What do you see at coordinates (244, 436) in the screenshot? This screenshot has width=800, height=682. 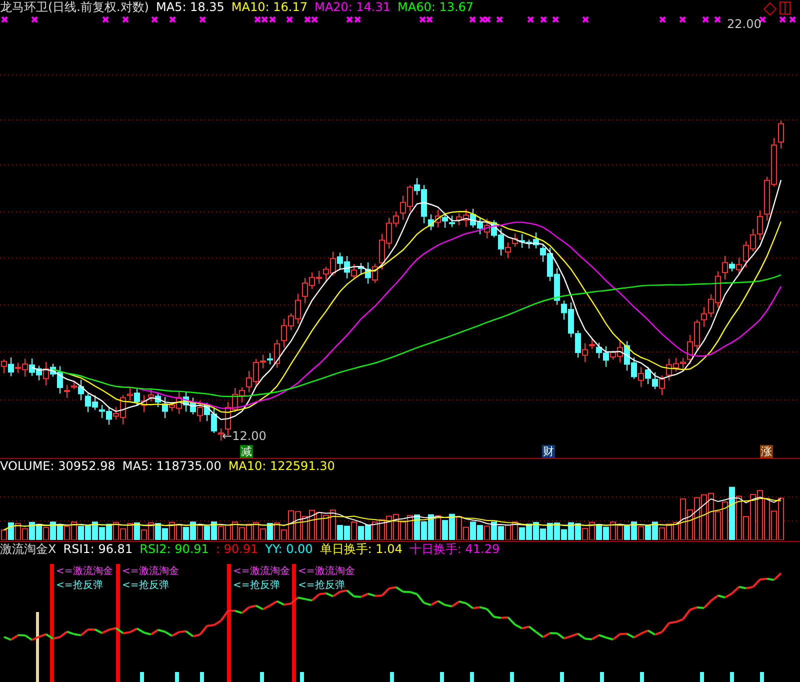 I see `price-label: ←12.00` at bounding box center [244, 436].